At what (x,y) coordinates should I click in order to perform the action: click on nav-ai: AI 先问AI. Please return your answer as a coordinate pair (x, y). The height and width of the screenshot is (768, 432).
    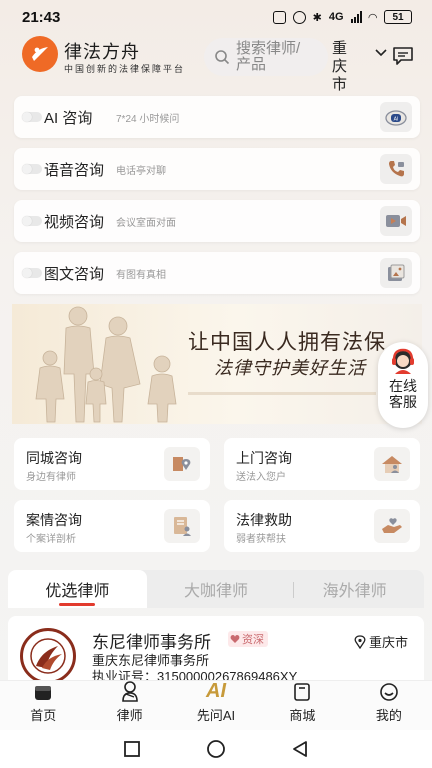
    Looking at the image, I should click on (216, 705).